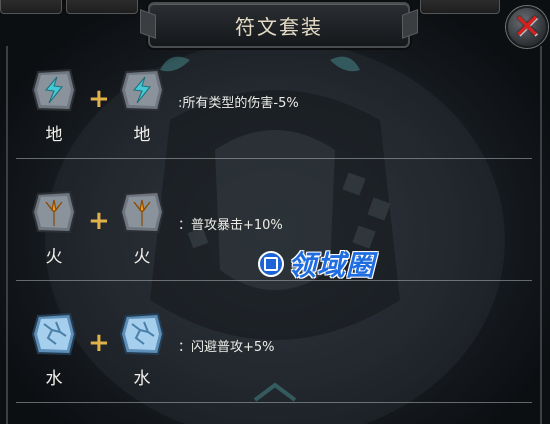  What do you see at coordinates (54, 257) in the screenshot?
I see `rune-label-a: 火` at bounding box center [54, 257].